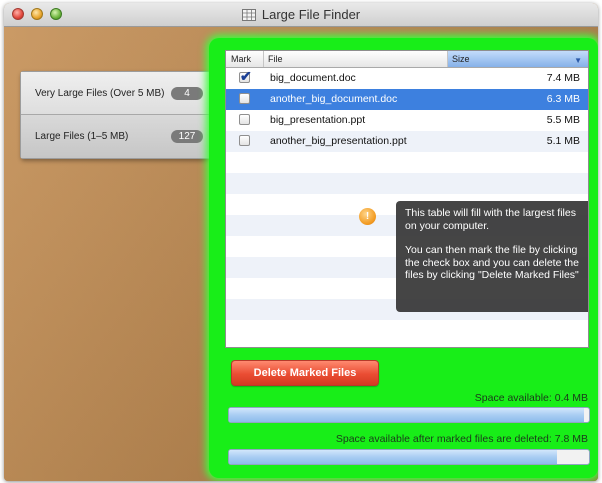 This screenshot has width=602, height=483. I want to click on file-size: 6.3 MB, so click(563, 99).